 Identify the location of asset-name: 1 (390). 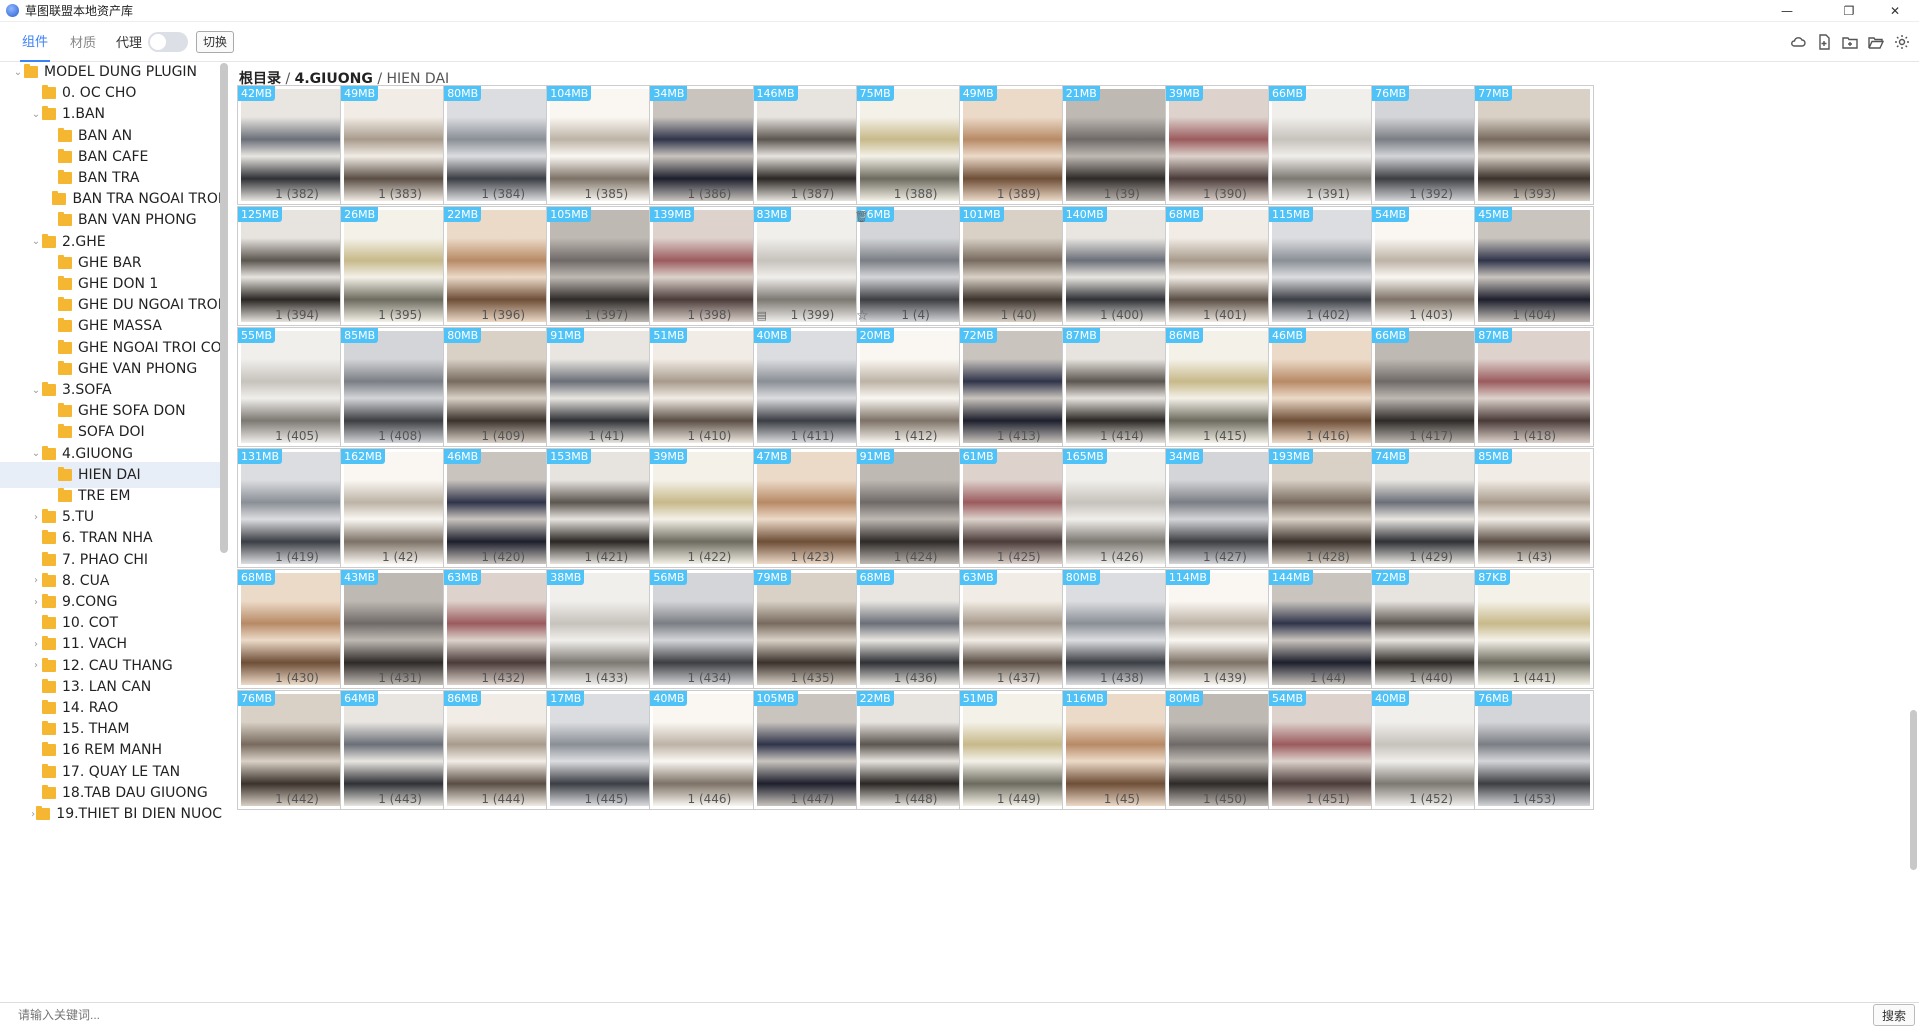
(1225, 194).